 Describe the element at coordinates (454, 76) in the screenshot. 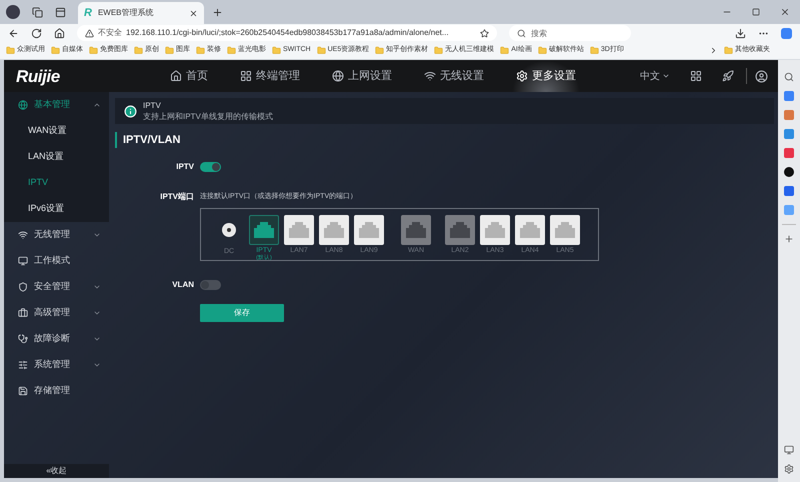

I see `nav-tab: 无线设置` at that location.